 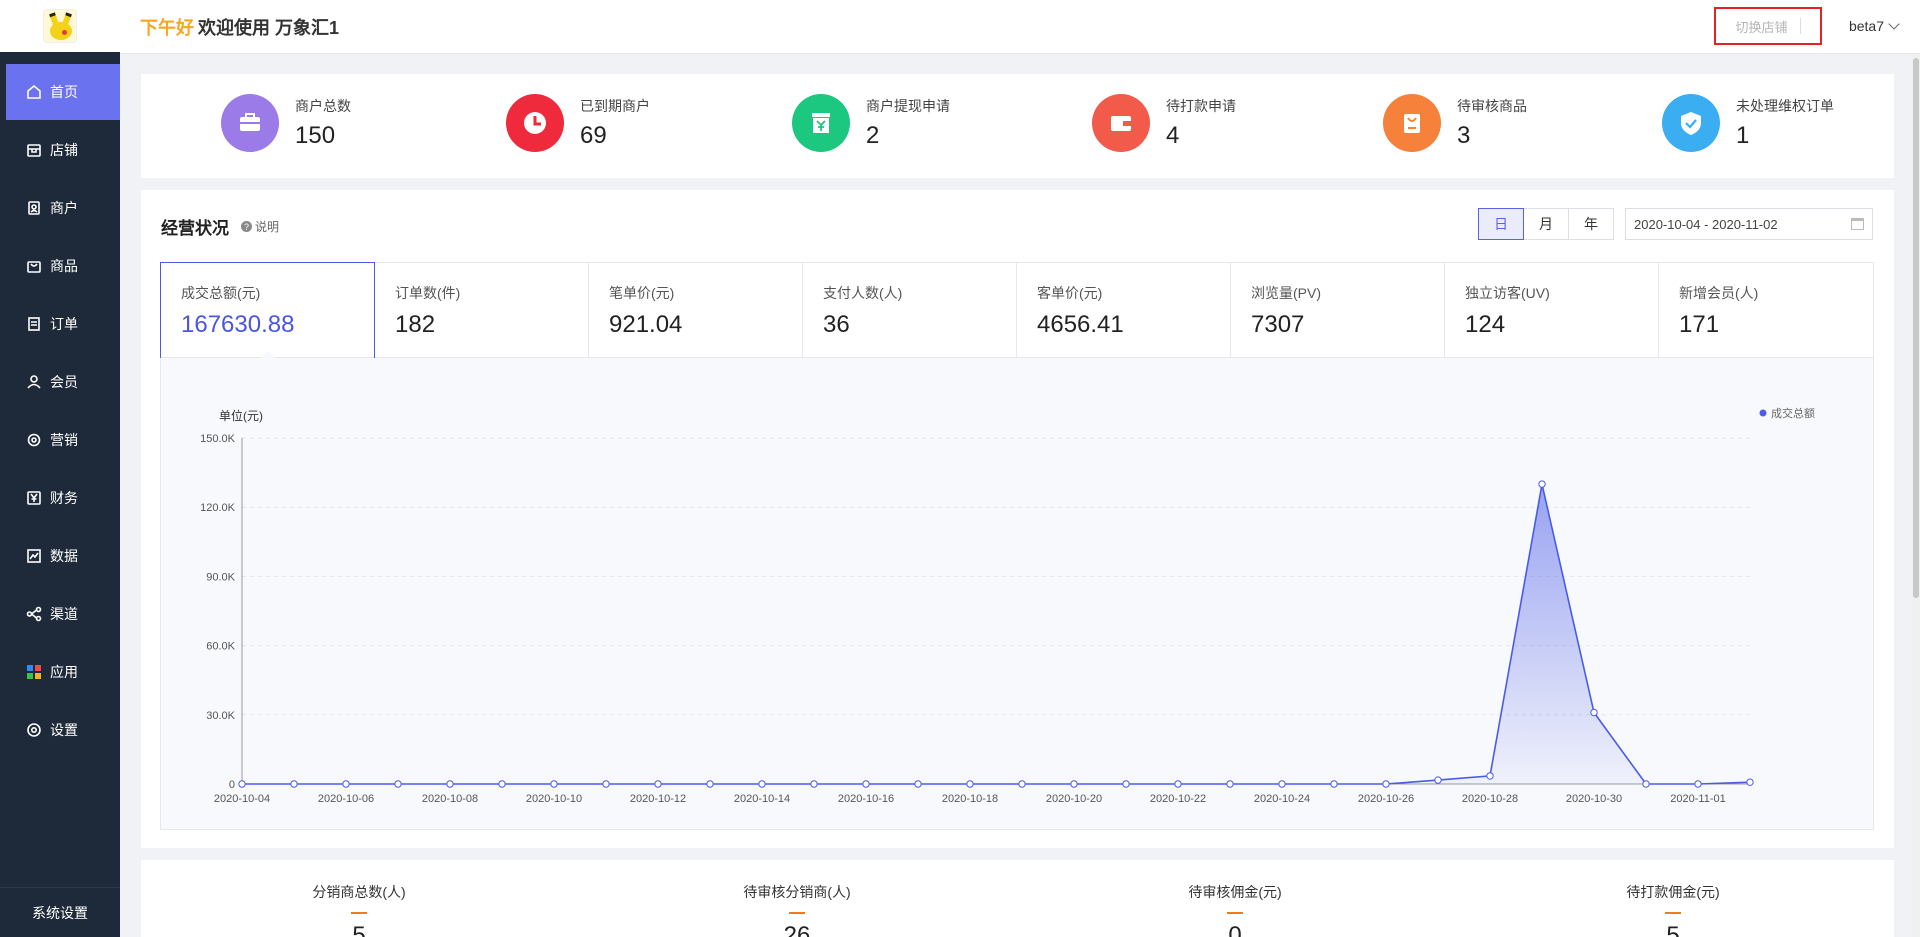 What do you see at coordinates (286, 123) in the screenshot?
I see `stat-merchants-total: 商户总数 150` at bounding box center [286, 123].